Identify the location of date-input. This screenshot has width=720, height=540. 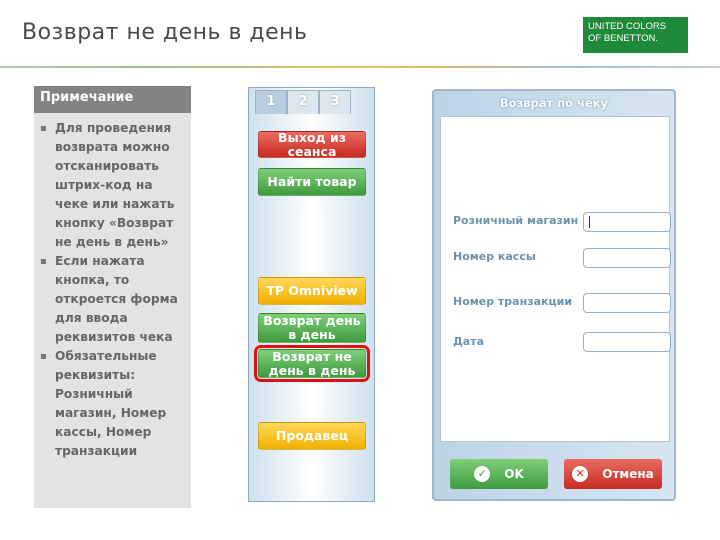
(627, 342).